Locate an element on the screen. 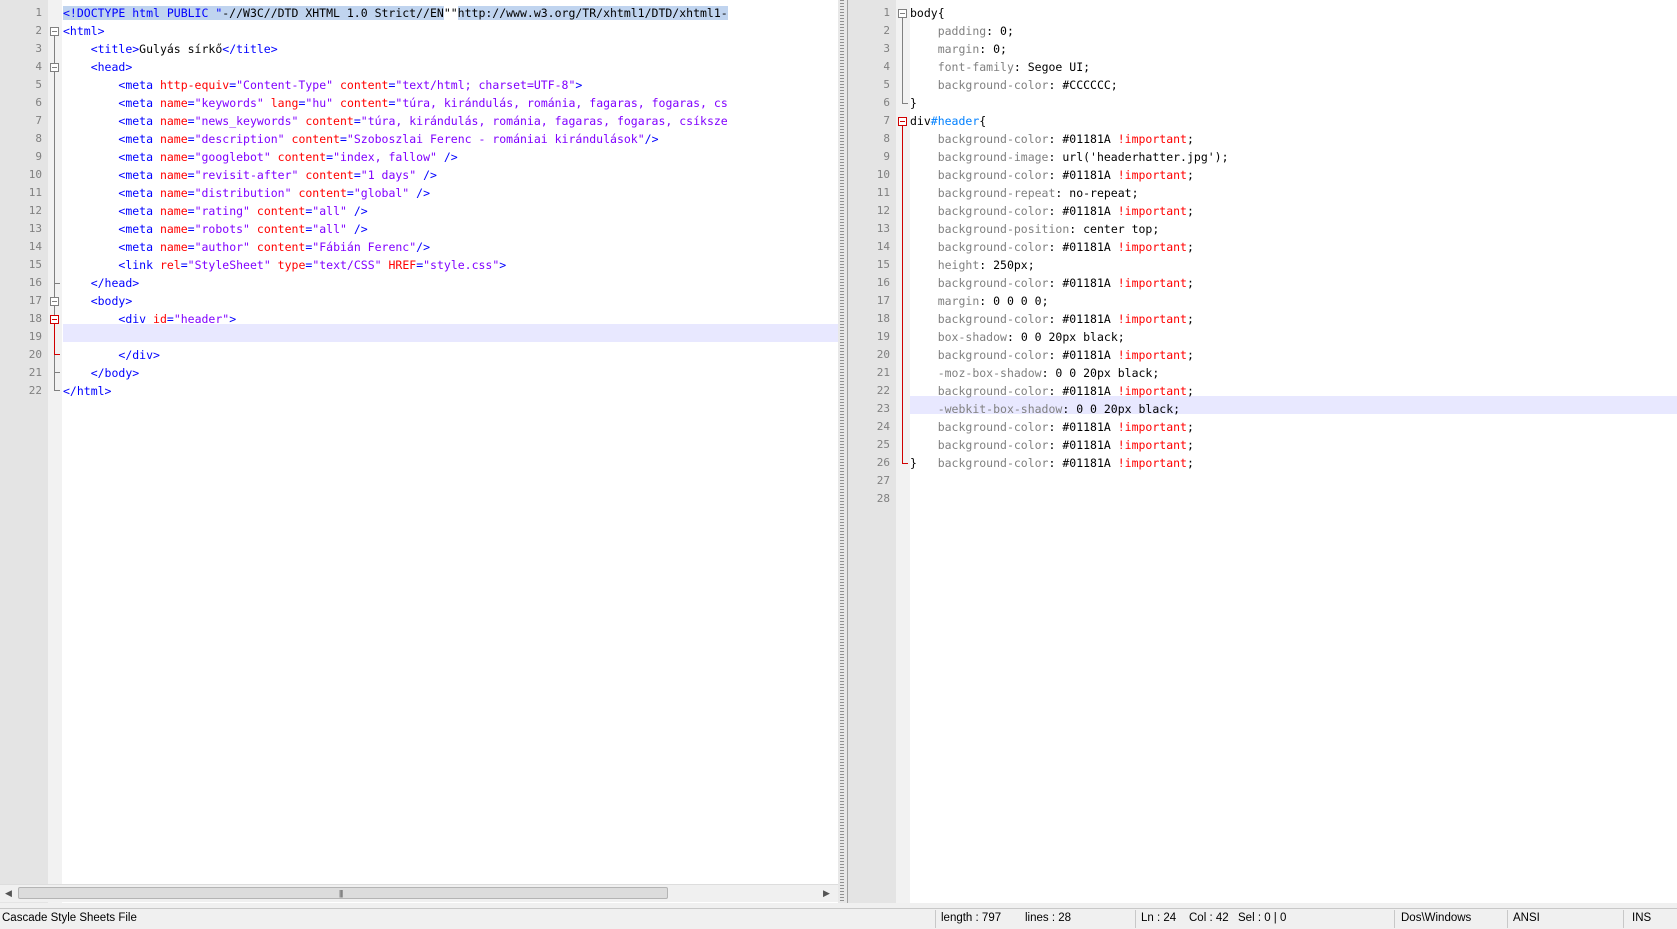  css-line-5: background-color: #CCCCCC; is located at coordinates (1293, 85).